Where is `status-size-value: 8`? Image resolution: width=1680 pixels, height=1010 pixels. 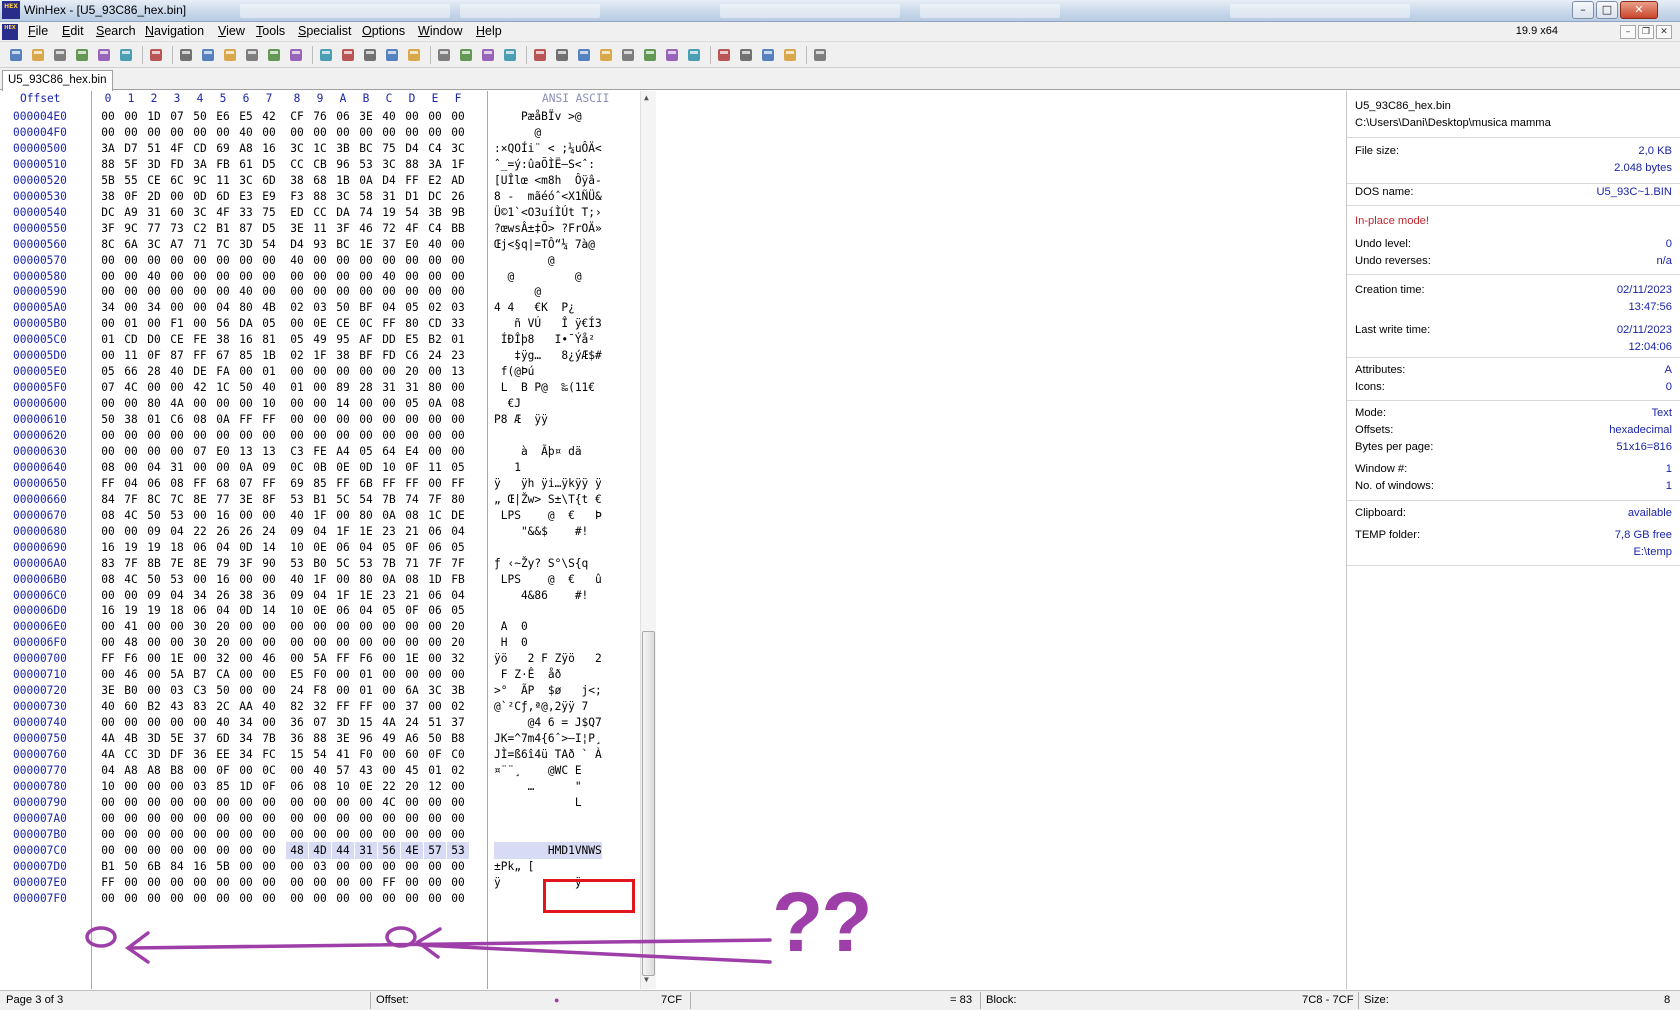 status-size-value: 8 is located at coordinates (1667, 1000).